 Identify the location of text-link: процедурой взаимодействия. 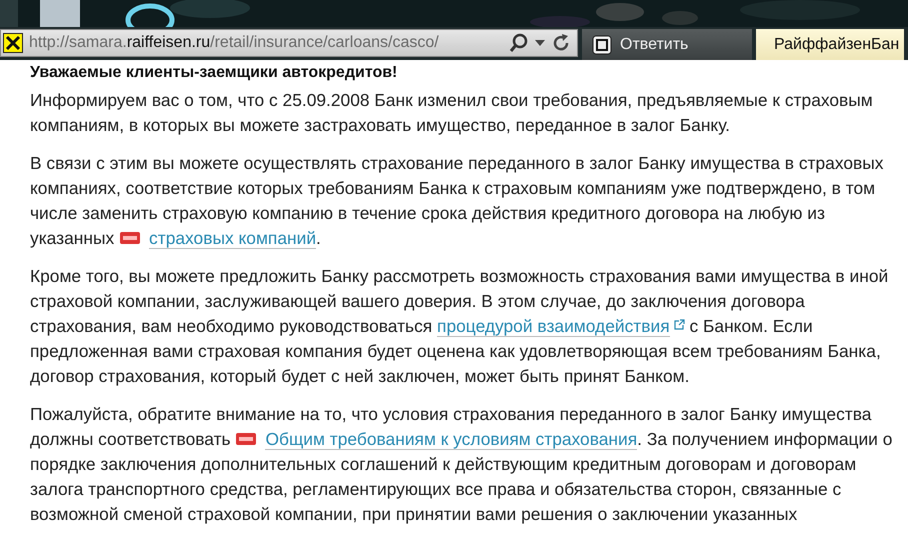
(553, 326).